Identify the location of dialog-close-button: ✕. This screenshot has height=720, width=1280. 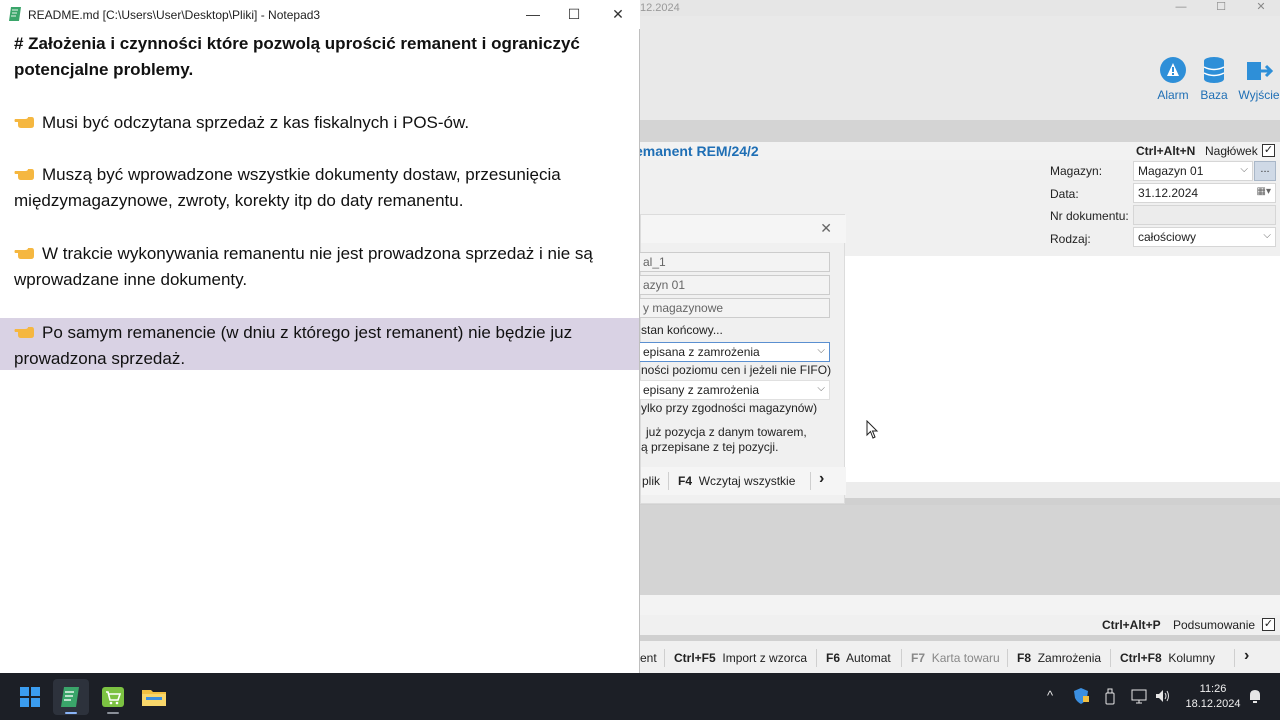
(826, 228).